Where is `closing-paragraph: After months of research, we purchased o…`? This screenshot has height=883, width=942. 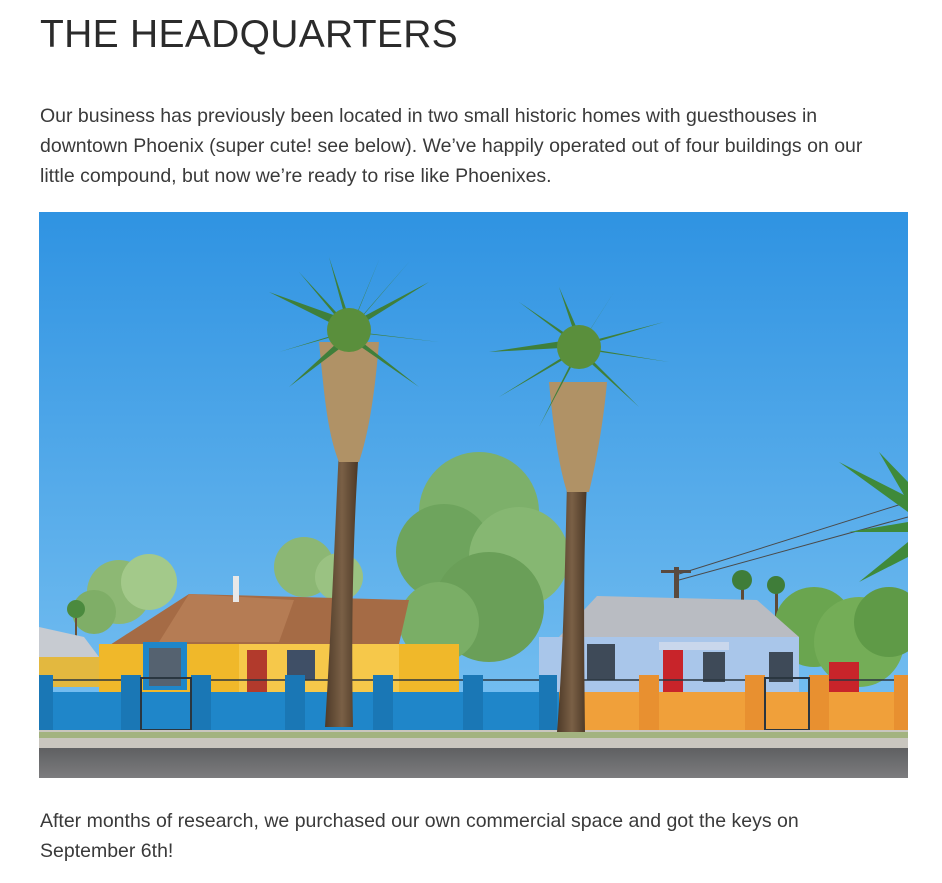 closing-paragraph: After months of research, we purchased o… is located at coordinates (419, 836).